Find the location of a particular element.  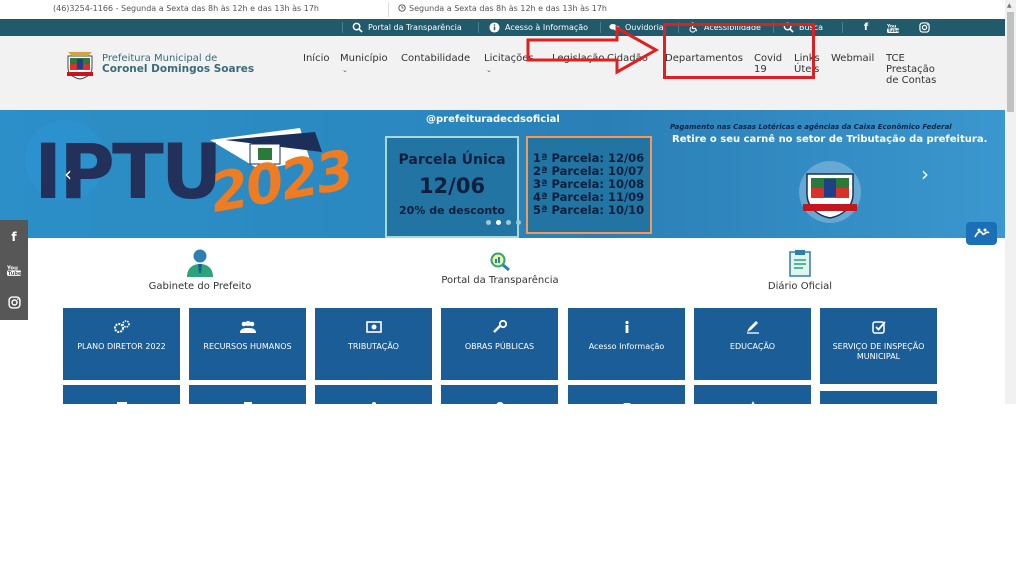

link-label: Portal da Transparência is located at coordinates (415, 27).